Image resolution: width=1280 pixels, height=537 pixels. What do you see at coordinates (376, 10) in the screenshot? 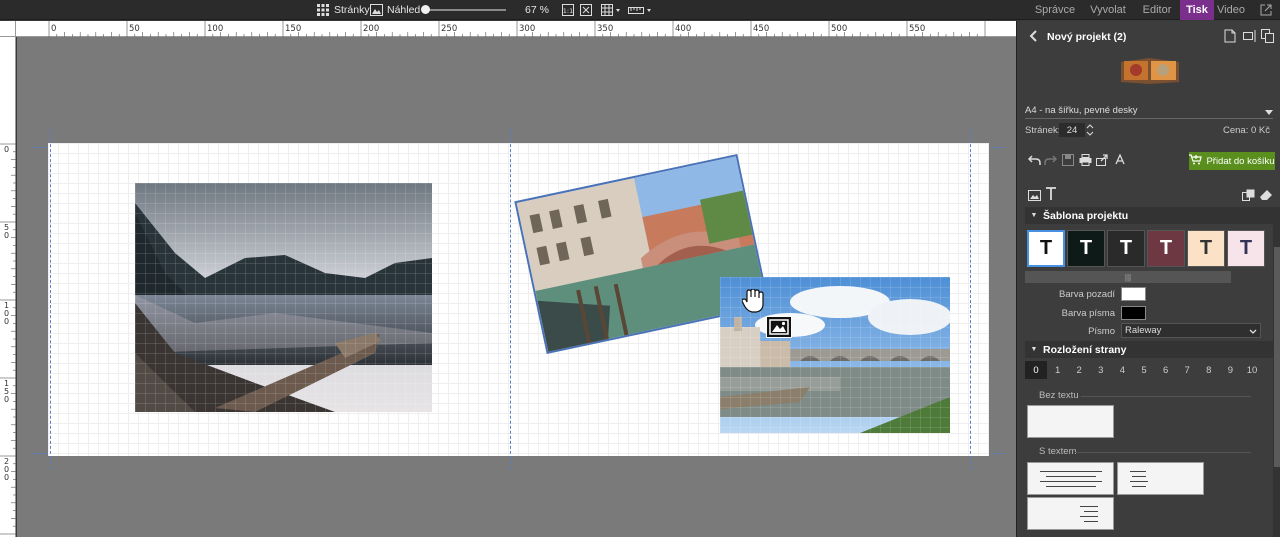
I see `preview-icon` at bounding box center [376, 10].